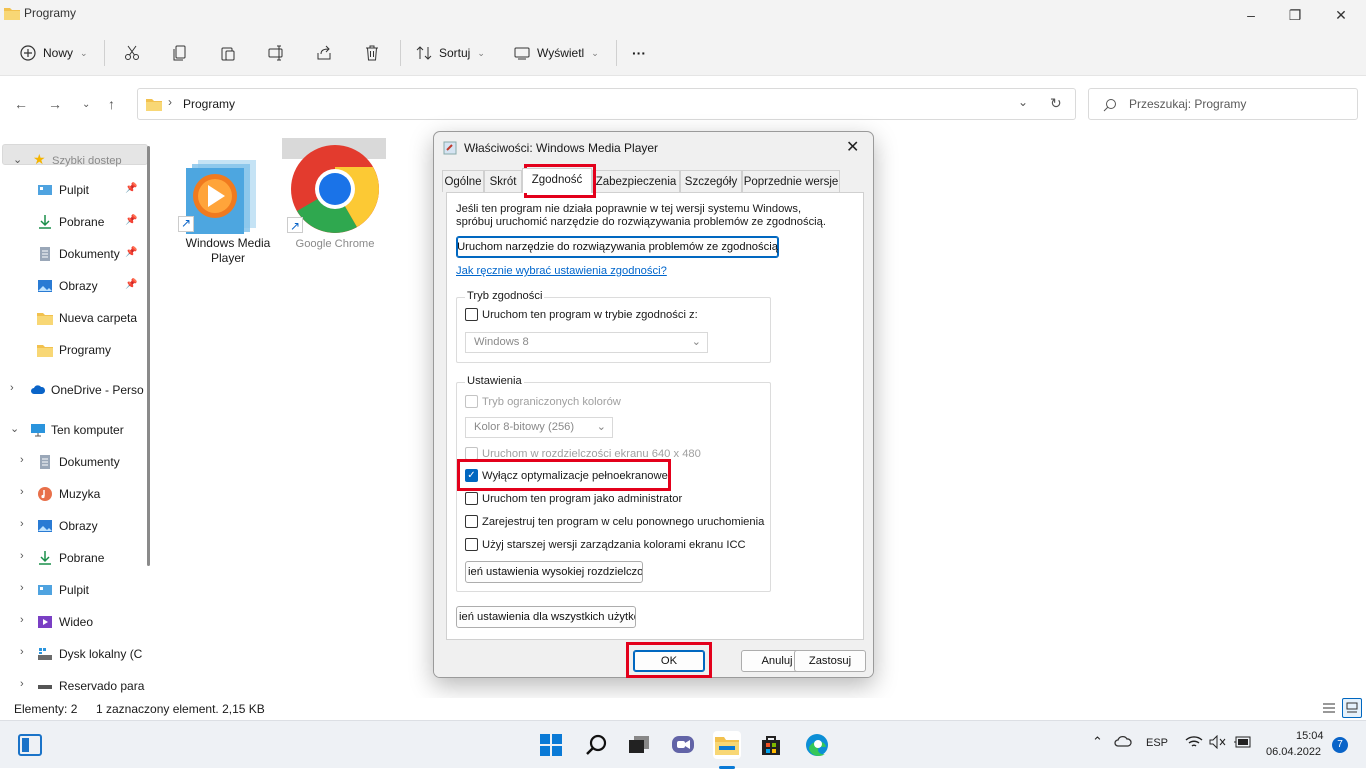 This screenshot has height=769, width=1366. I want to click on run-as-admin-checkbox: Uruchom ten program jako administrator, so click(573, 498).